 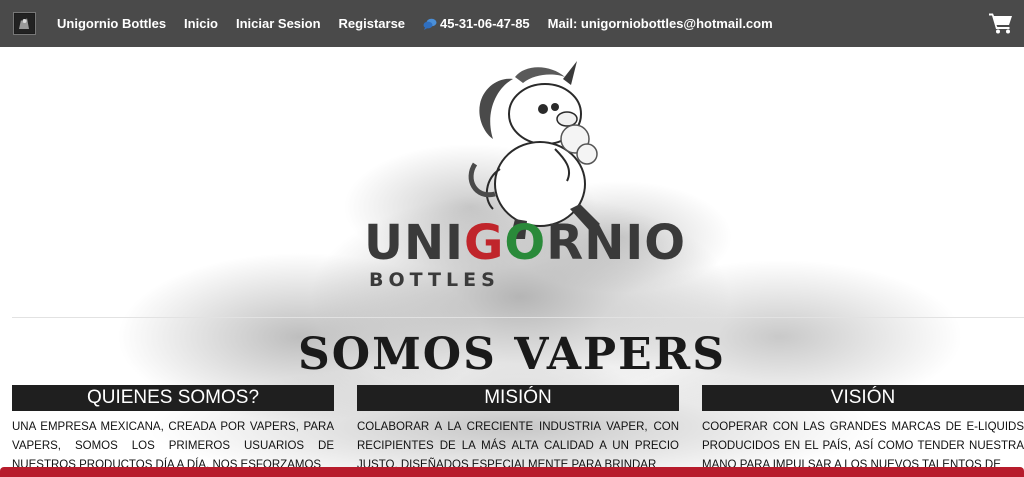 I want to click on nav-link-iniciar-sesion: Iniciar Sesion, so click(x=278, y=23).